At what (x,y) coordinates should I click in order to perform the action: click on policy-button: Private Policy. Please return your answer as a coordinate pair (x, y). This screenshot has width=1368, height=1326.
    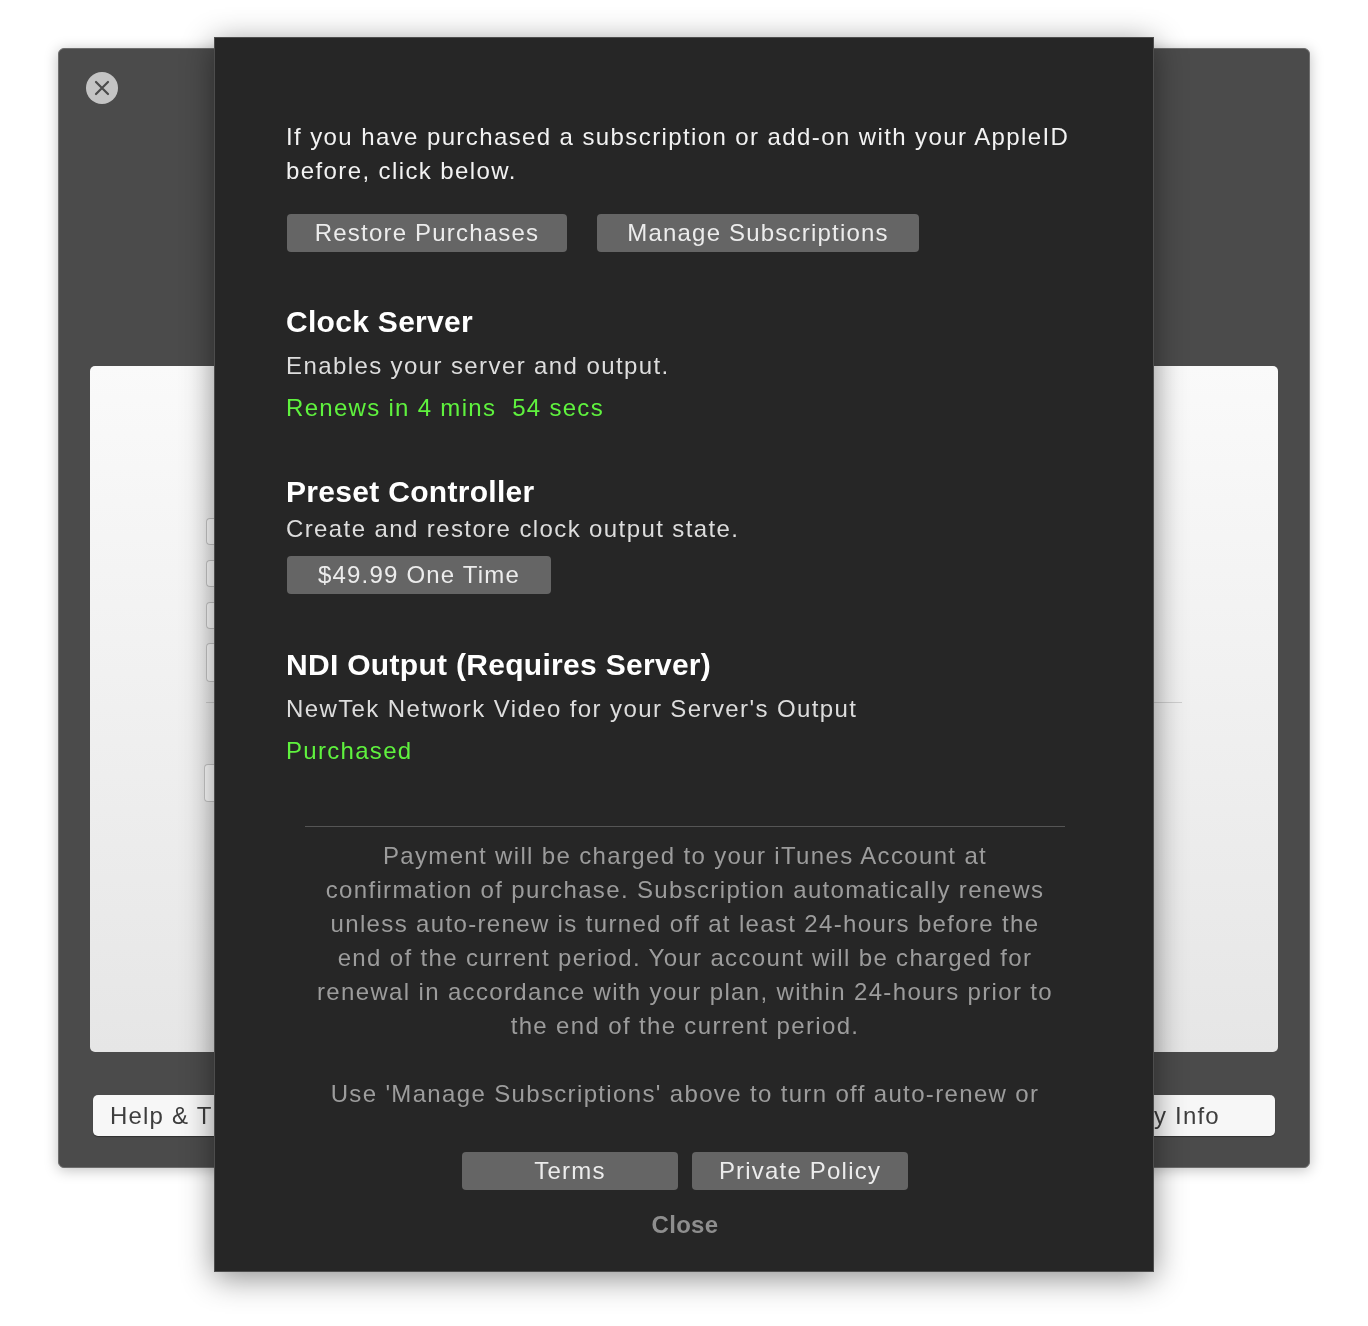
    Looking at the image, I should click on (800, 1171).